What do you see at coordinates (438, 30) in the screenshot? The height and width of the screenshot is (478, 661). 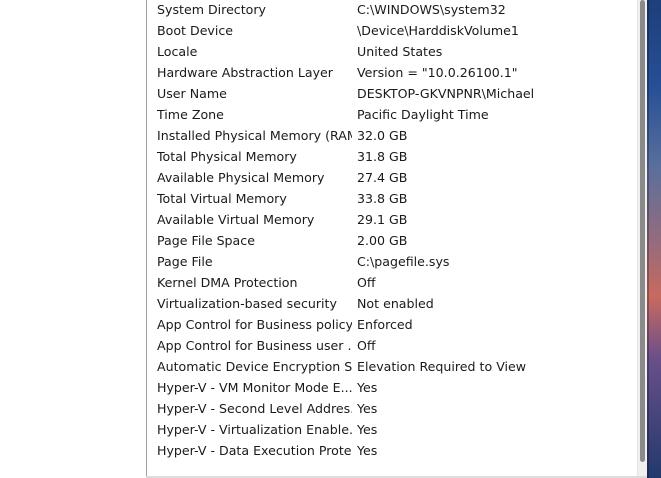 I see `item-value: \Device\HarddiskVolume1` at bounding box center [438, 30].